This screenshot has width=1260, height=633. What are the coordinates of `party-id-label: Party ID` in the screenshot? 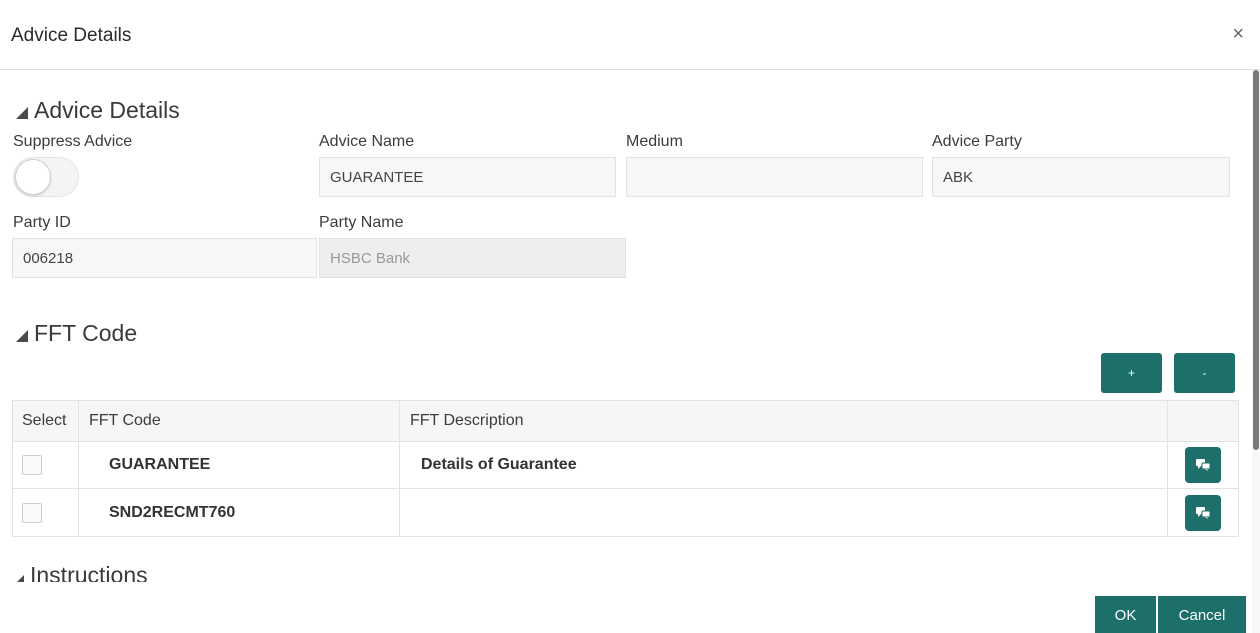 It's located at (42, 222).